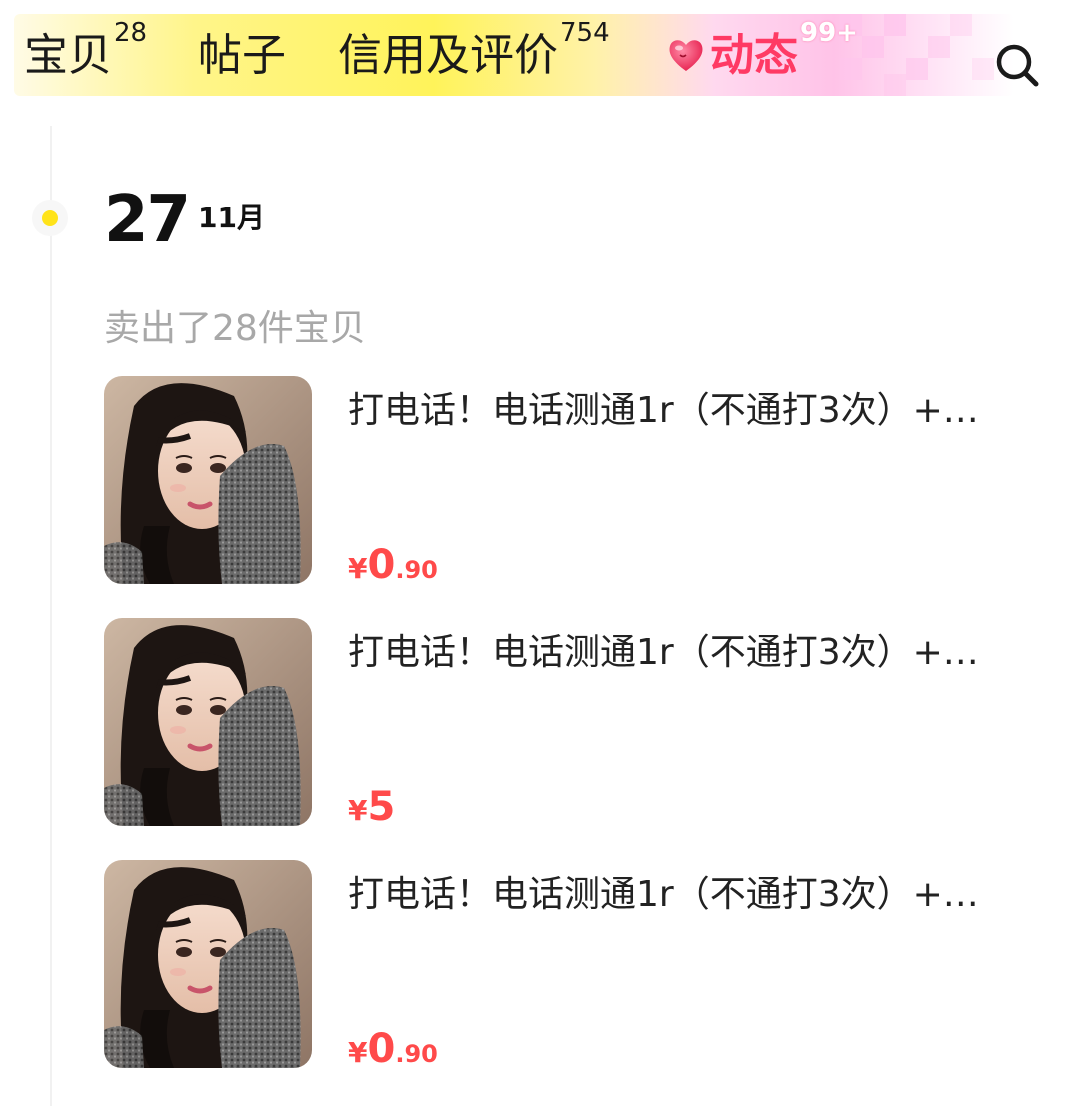  Describe the element at coordinates (1017, 65) in the screenshot. I see `search-icon` at that location.